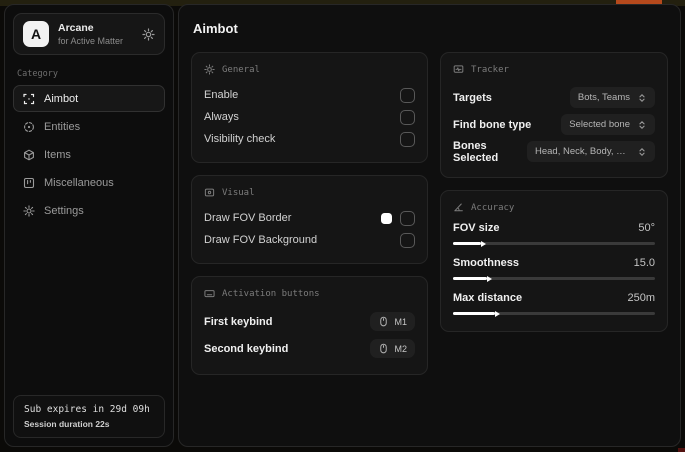 Image resolution: width=685 pixels, height=452 pixels. What do you see at coordinates (57, 154) in the screenshot?
I see `sidebar-item-label: Items` at bounding box center [57, 154].